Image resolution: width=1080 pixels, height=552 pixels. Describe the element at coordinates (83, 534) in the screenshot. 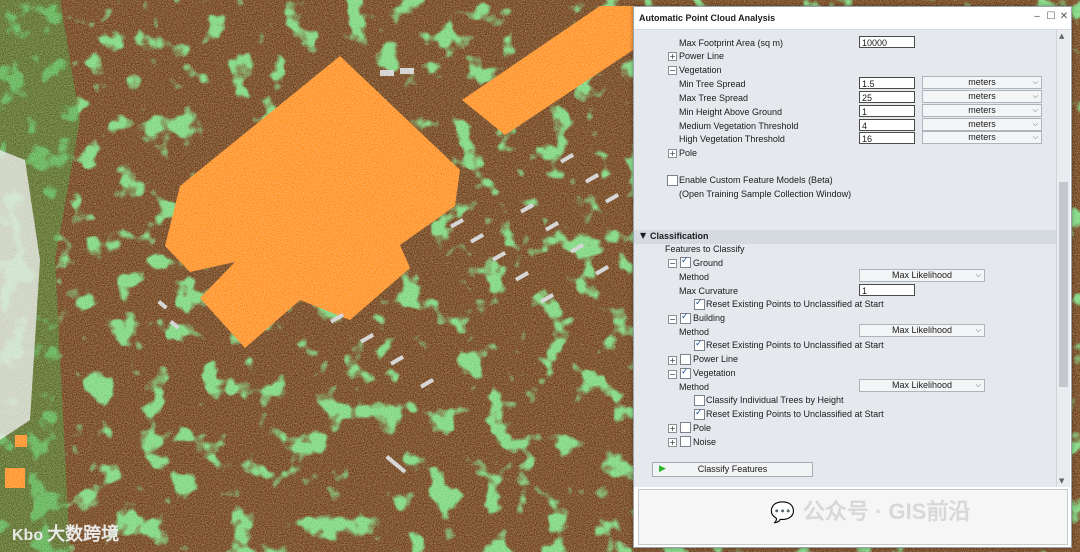

I see `watermark-left-text: 大数跨境` at that location.